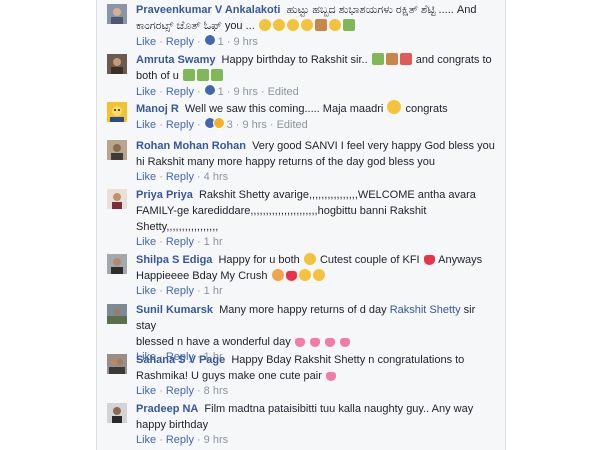 Image resolution: width=600 pixels, height=450 pixels. I want to click on comment-time: 4 hrs, so click(216, 177).